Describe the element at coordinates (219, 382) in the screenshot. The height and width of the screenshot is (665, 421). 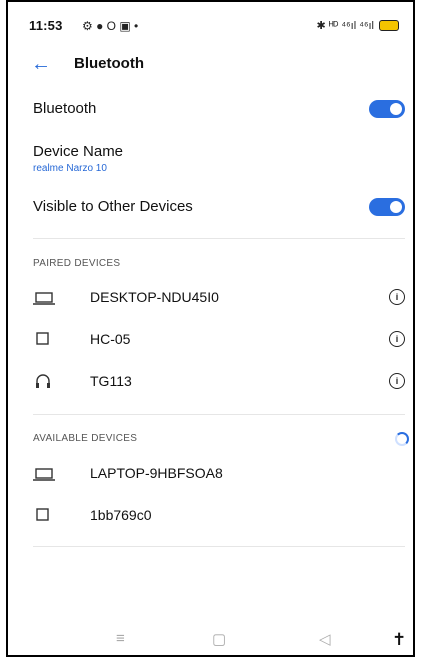
I see `paired-device-row: TG113 i` at that location.